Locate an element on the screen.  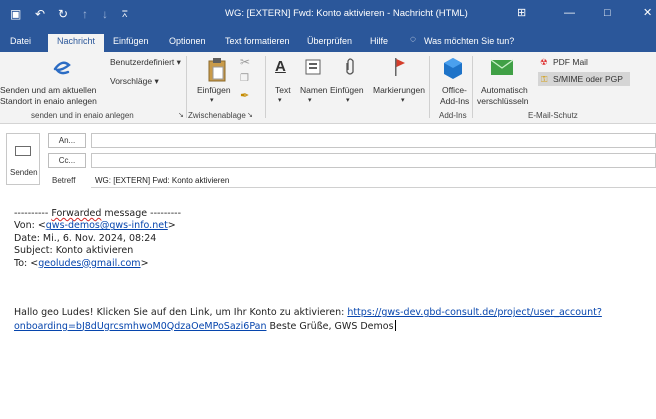
smime-label: S/MIME oder PGP is located at coordinates (588, 79).